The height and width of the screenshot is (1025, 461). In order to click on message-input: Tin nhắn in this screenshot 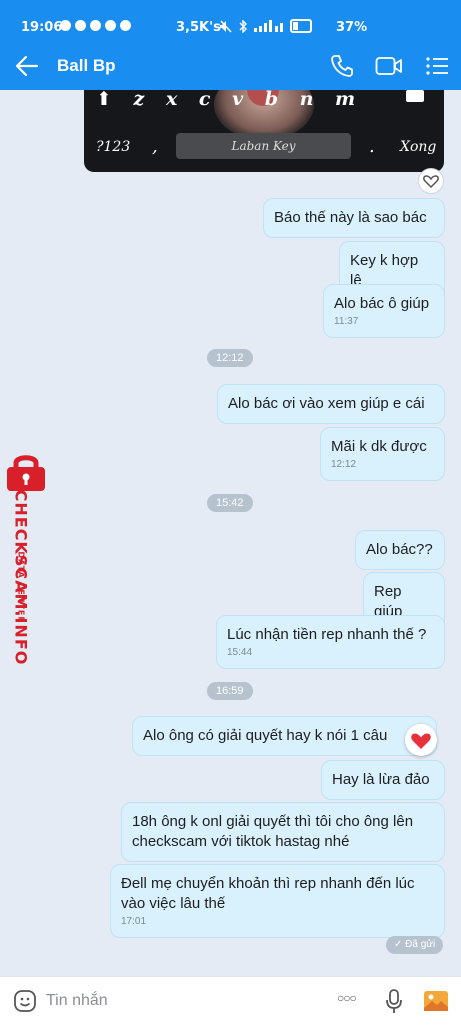, I will do `click(77, 1001)`.